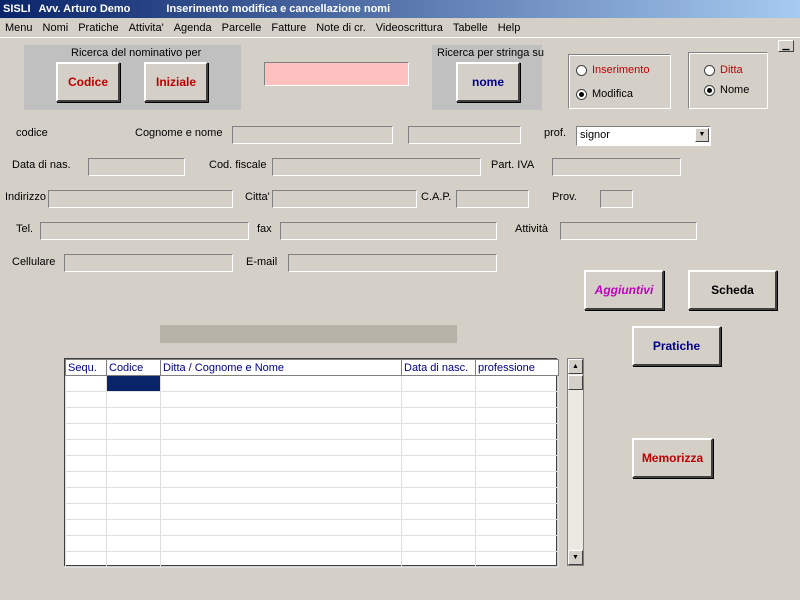  Describe the element at coordinates (575, 366) in the screenshot. I see `scroll-up-icon: ▲` at that location.